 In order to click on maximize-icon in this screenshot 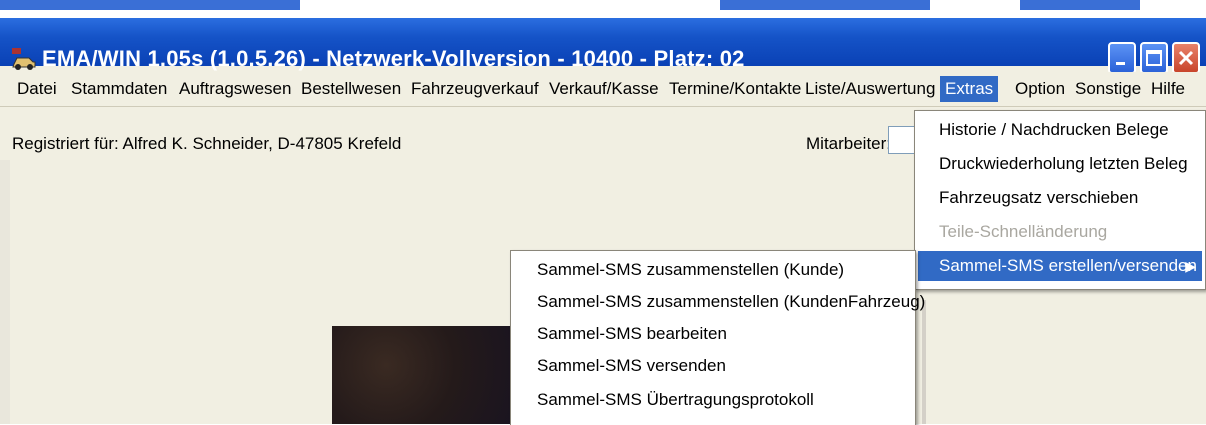, I will do `click(1154, 58)`.